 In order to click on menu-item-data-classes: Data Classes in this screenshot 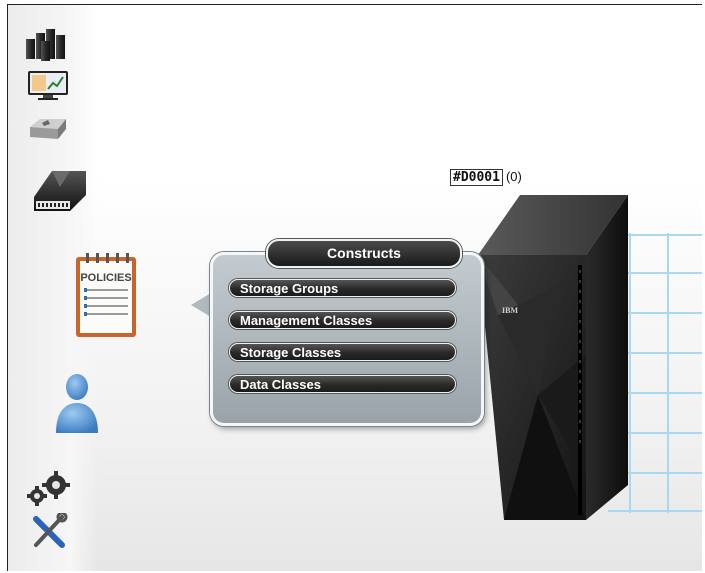, I will do `click(342, 384)`.